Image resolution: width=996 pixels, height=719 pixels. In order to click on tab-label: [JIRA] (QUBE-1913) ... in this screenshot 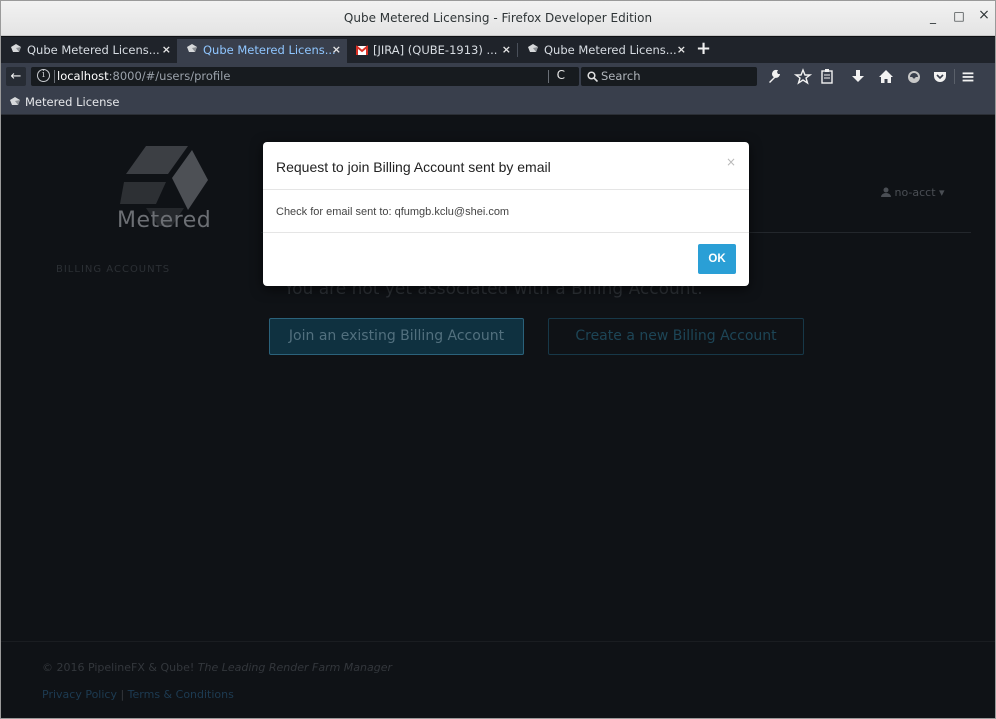, I will do `click(435, 50)`.